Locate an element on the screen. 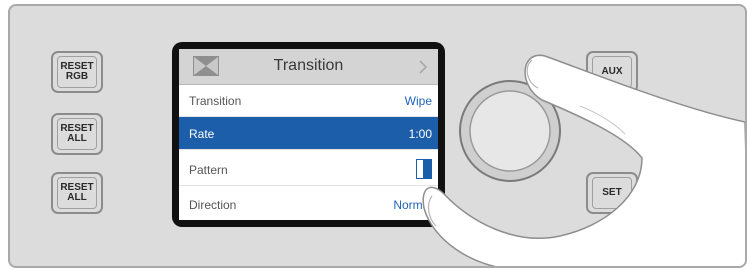 The image size is (747, 270). lcd-header: Transition is located at coordinates (308, 67).